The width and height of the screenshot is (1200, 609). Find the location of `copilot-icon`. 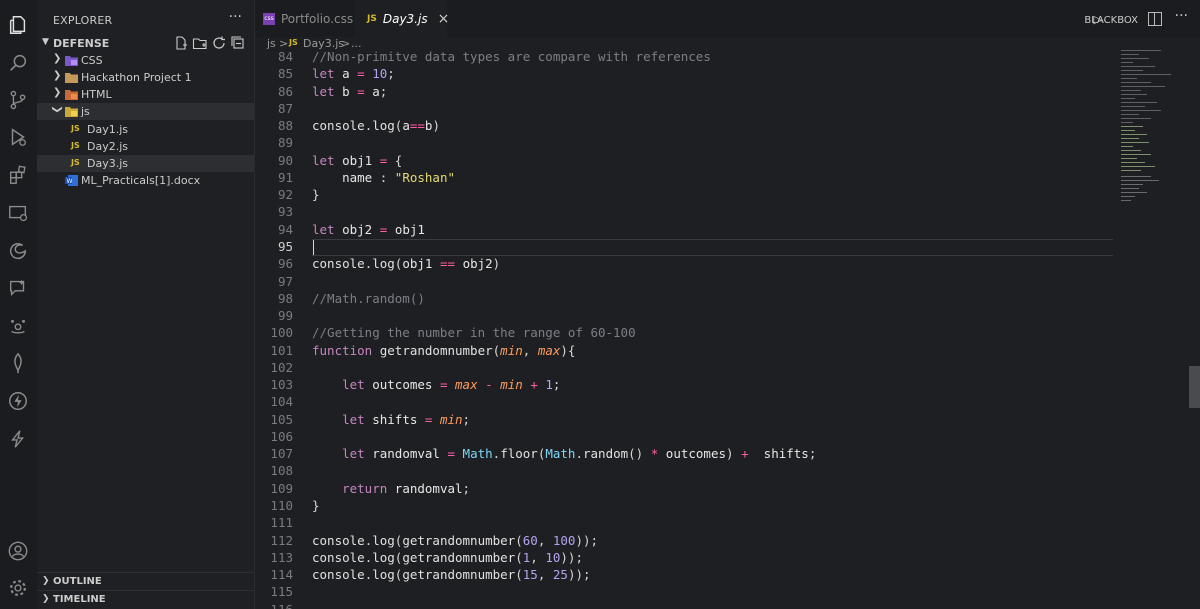

copilot-icon is located at coordinates (18, 288).